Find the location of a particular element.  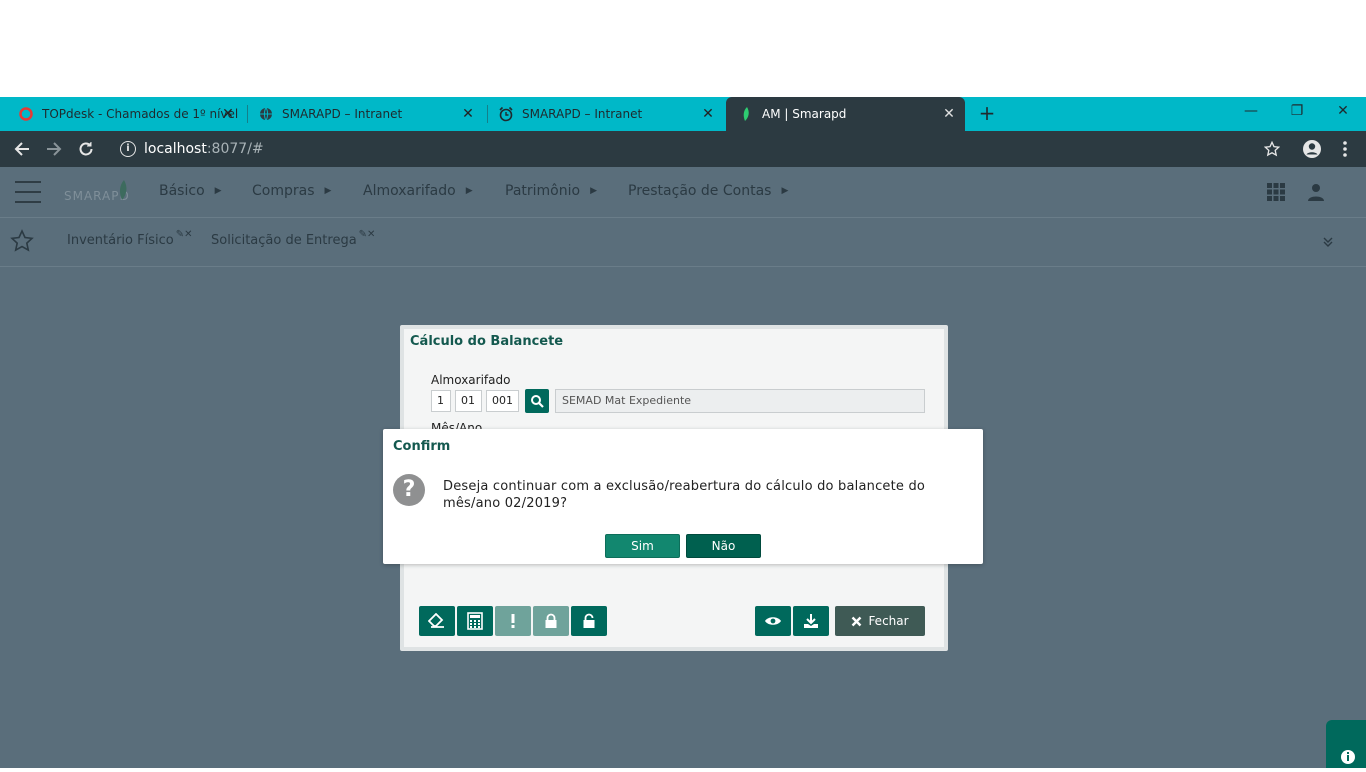

info-icon is located at coordinates (1348, 757).